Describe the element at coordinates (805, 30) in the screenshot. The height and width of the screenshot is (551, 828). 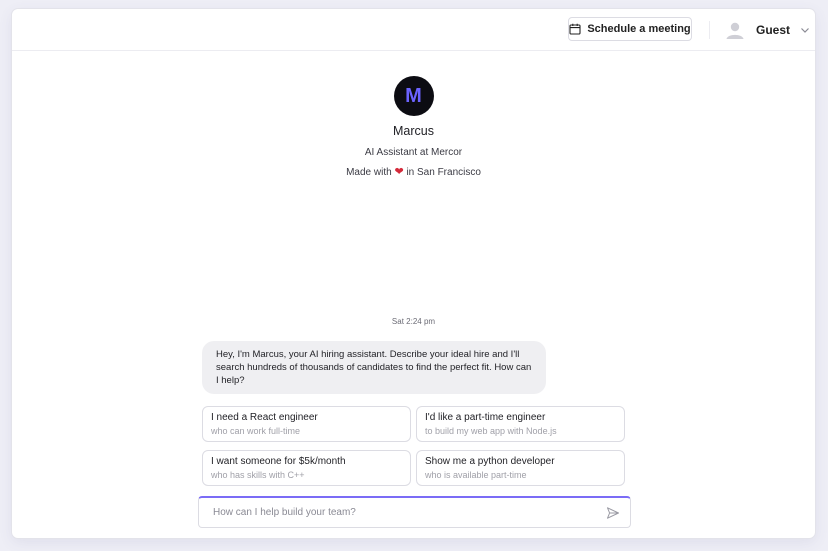
I see `chevron-down-icon` at that location.